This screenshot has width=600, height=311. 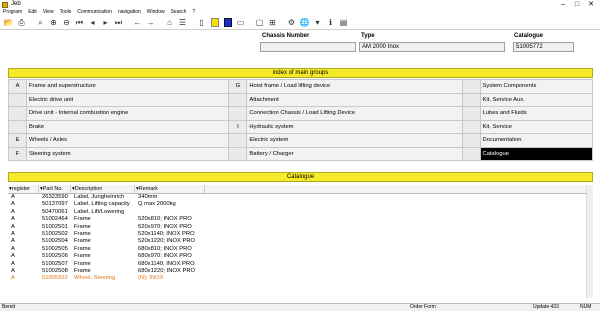 What do you see at coordinates (17, 140) in the screenshot?
I see `group-letter: E` at bounding box center [17, 140].